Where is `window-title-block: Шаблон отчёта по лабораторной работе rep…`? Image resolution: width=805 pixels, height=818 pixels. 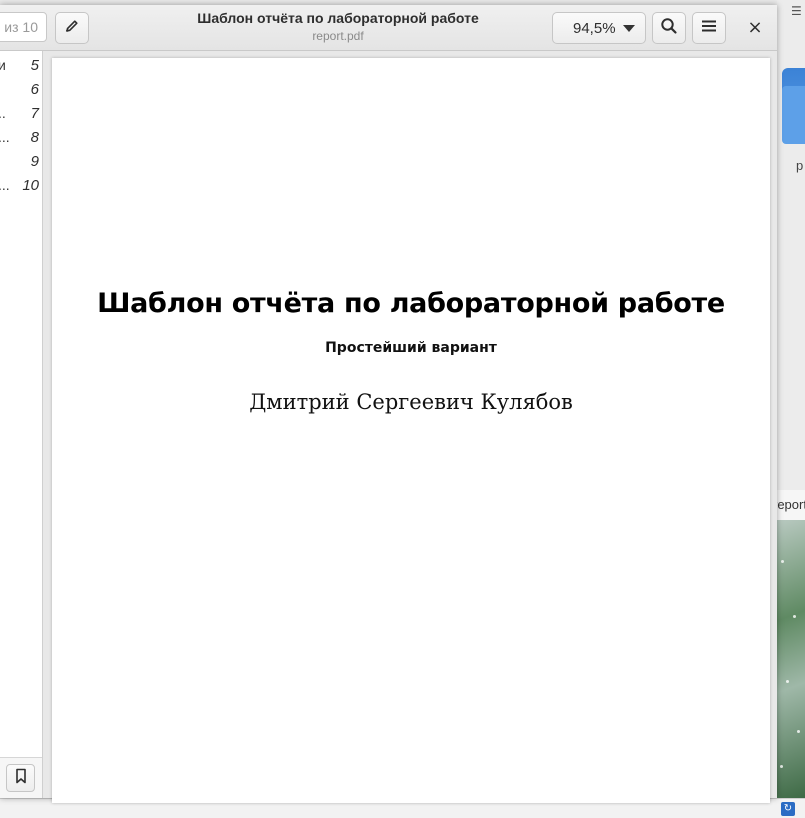
window-title-block: Шаблон отчёта по лабораторной работе rep… is located at coordinates (338, 26).